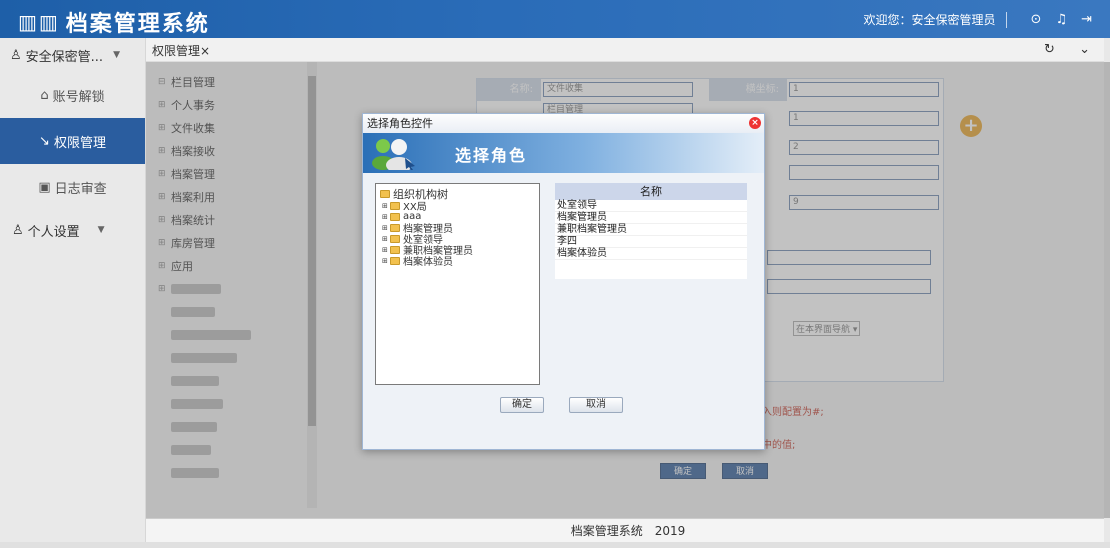 This screenshot has height=548, width=1110. Describe the element at coordinates (651, 206) in the screenshot. I see `role-row: 处室领导` at that location.